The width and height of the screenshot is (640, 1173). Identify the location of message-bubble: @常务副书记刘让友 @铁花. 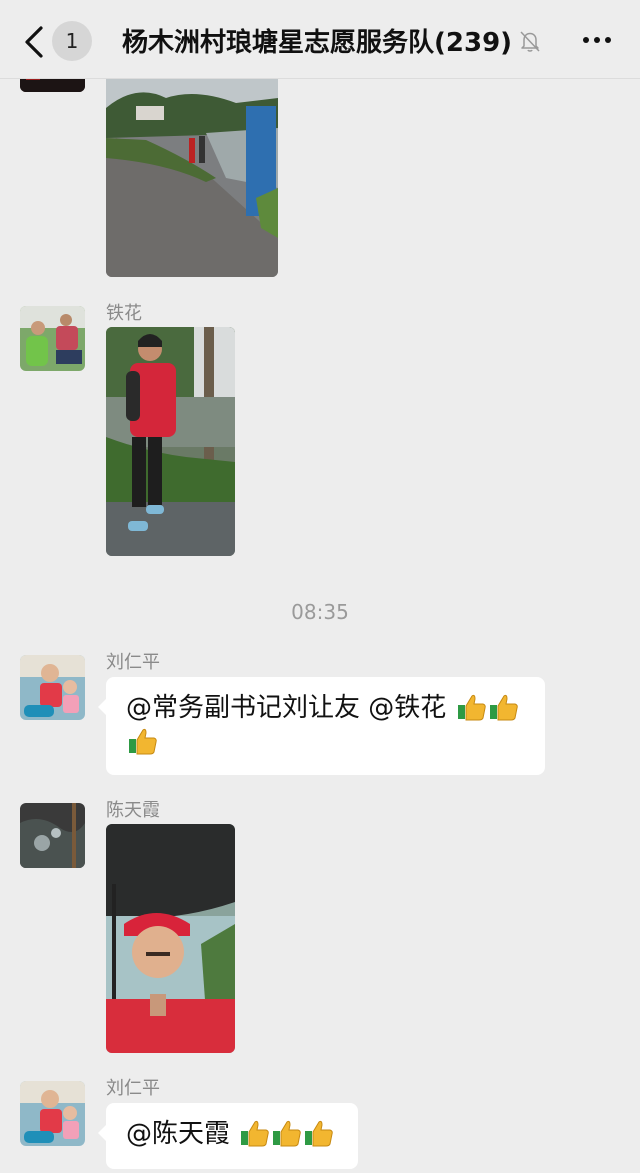
(321, 726).